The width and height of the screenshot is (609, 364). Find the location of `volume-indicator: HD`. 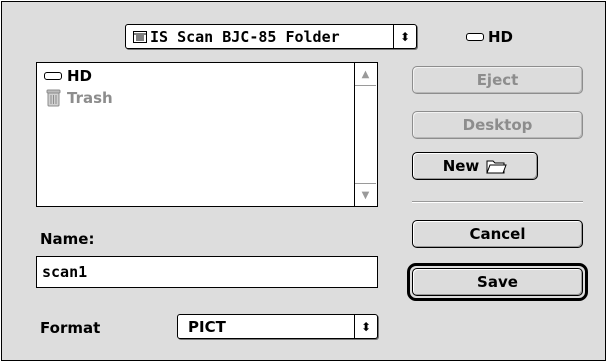

volume-indicator: HD is located at coordinates (489, 37).